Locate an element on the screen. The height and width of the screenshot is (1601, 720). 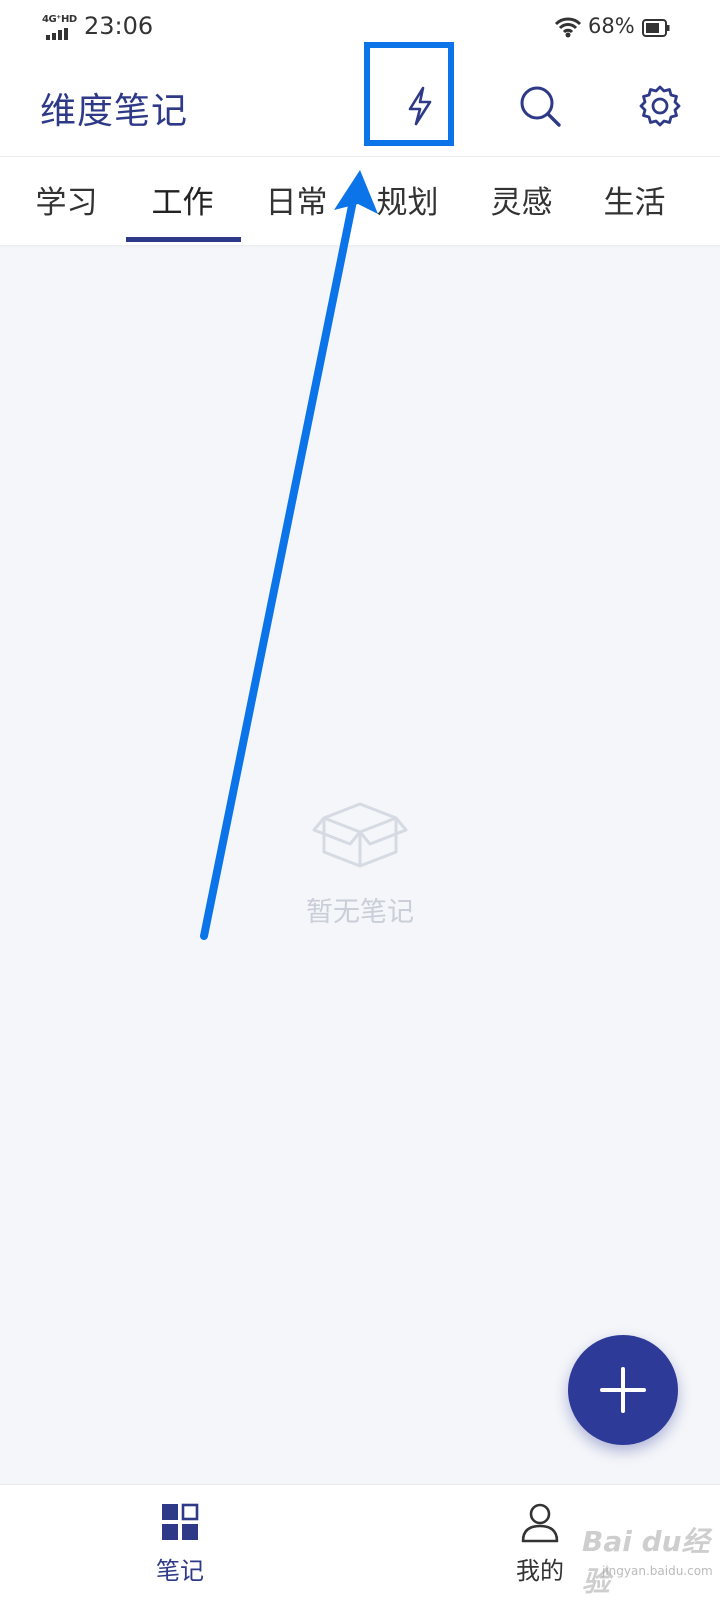
settings-icon is located at coordinates (660, 106).